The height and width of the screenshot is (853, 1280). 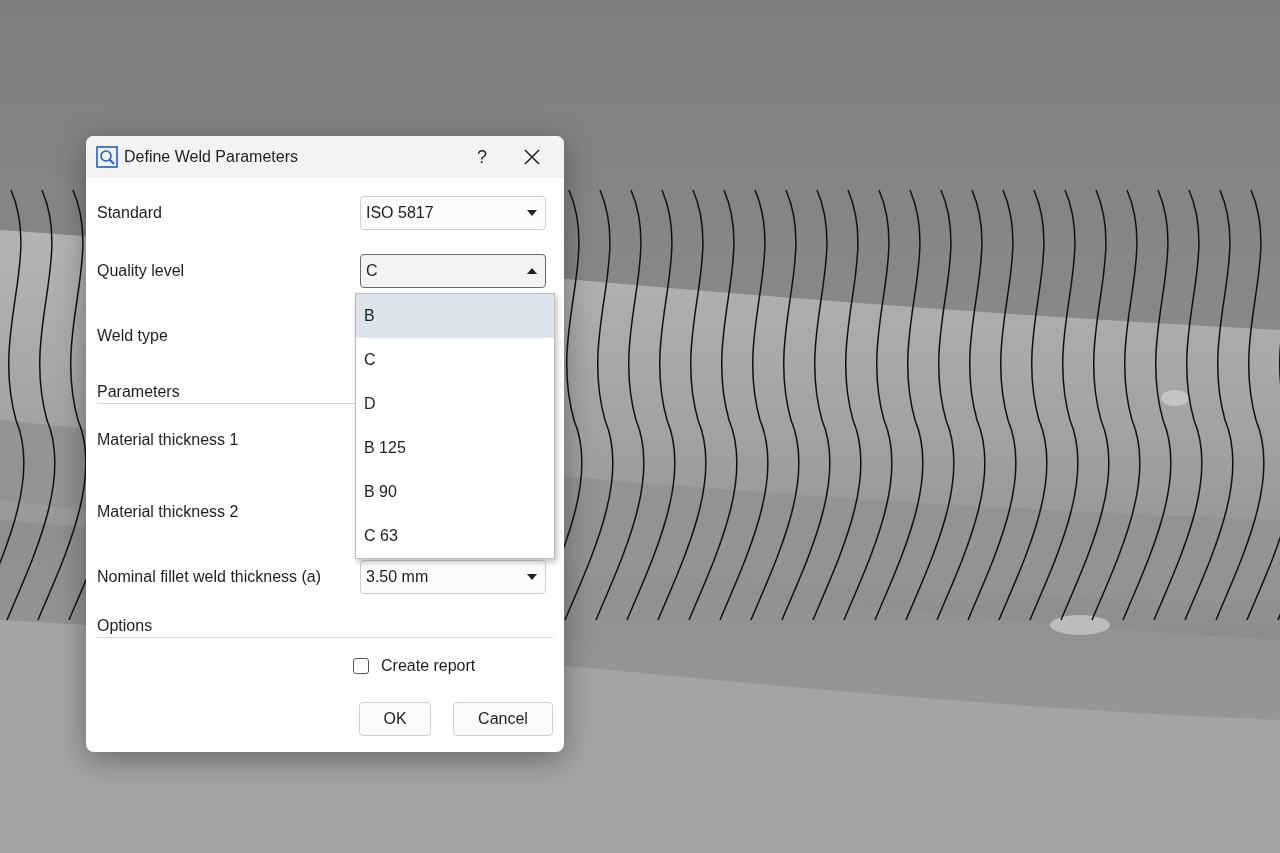 I want to click on dropdown-field: 3.50 mm, so click(x=453, y=577).